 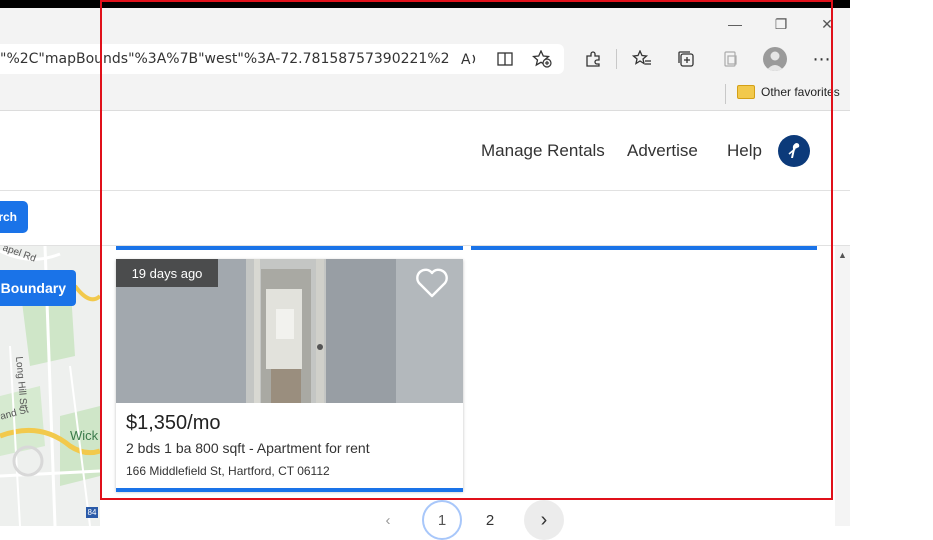 I want to click on svg-text: A, so click(x=466, y=59).